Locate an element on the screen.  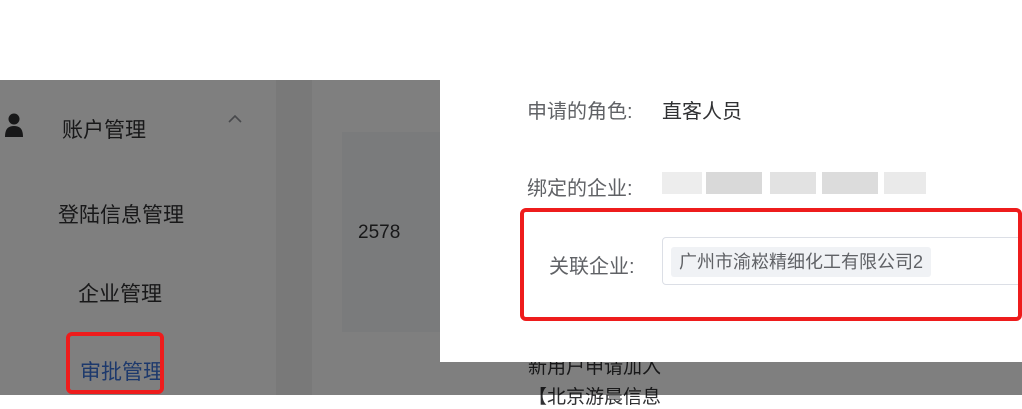
highlight-approval-menu is located at coordinates (115, 363).